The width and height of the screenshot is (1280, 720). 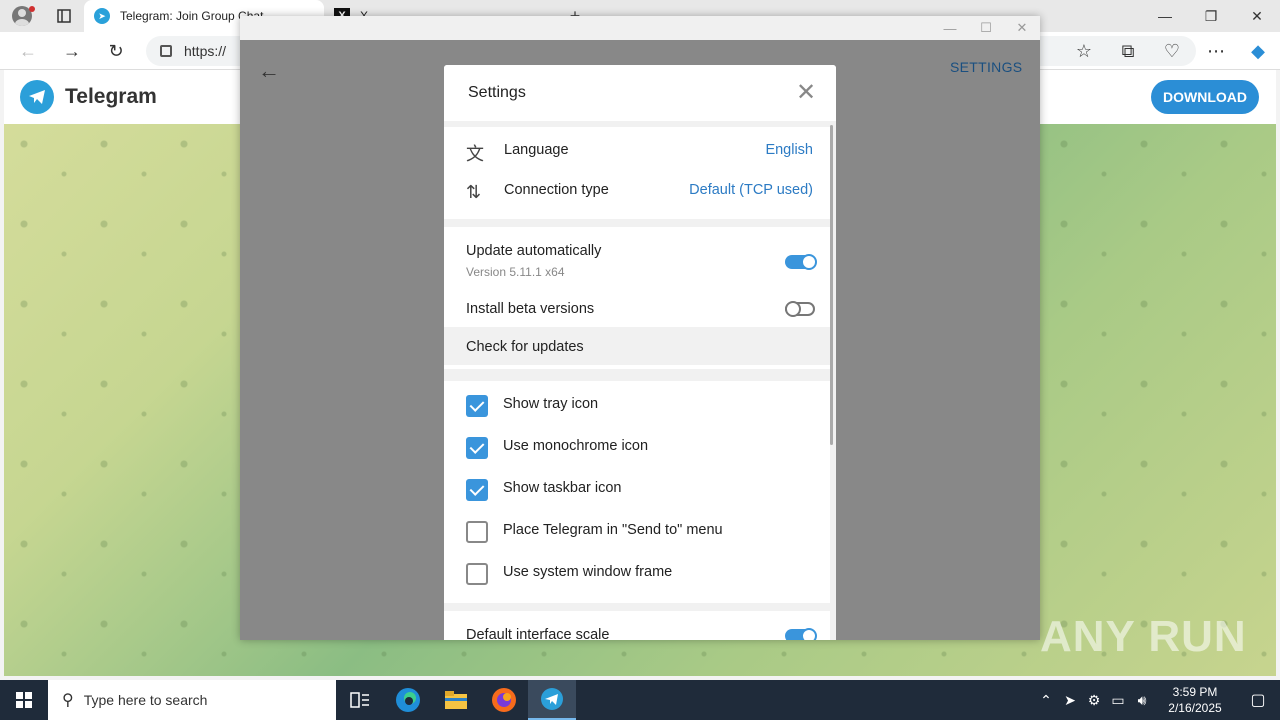 I want to click on close-icon: ✕, so click(x=806, y=93).